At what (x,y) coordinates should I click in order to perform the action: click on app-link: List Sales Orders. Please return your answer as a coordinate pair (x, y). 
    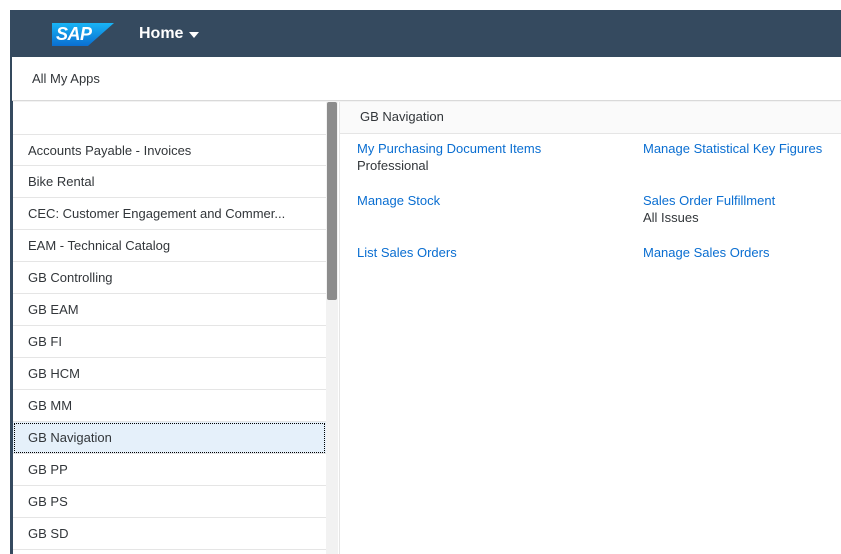
    Looking at the image, I should click on (500, 252).